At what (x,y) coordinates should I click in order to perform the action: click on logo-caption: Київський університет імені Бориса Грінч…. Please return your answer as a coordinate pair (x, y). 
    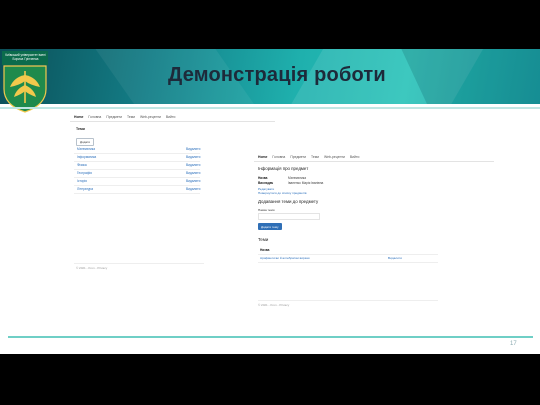
    Looking at the image, I should click on (25, 57).